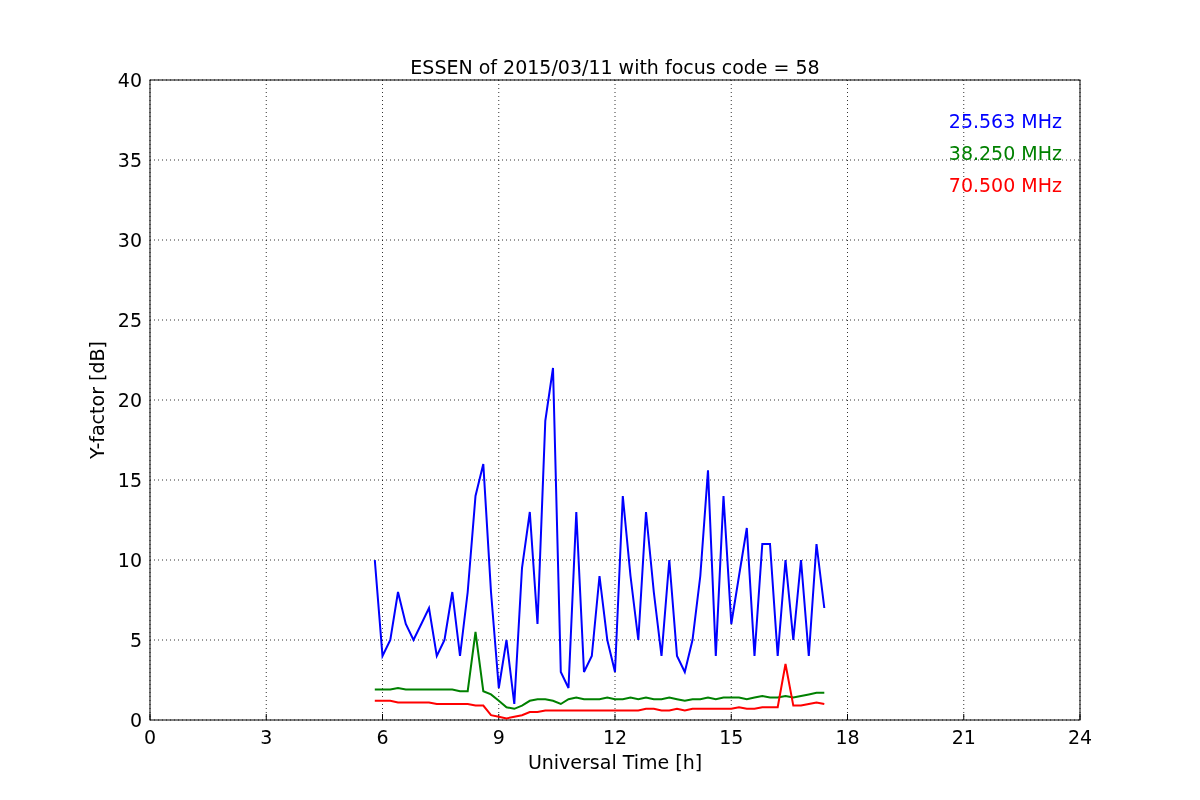 The width and height of the screenshot is (1200, 800). What do you see at coordinates (135, 720) in the screenshot?
I see `y-tick-label: 0` at bounding box center [135, 720].